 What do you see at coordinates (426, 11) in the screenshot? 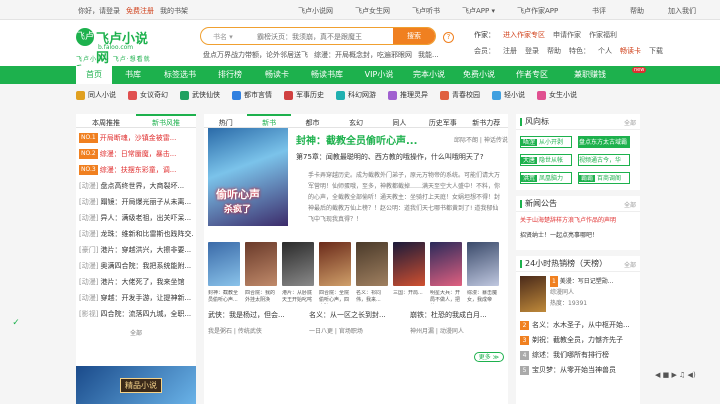
I see `site-link: 飞卢听书` at bounding box center [426, 11].